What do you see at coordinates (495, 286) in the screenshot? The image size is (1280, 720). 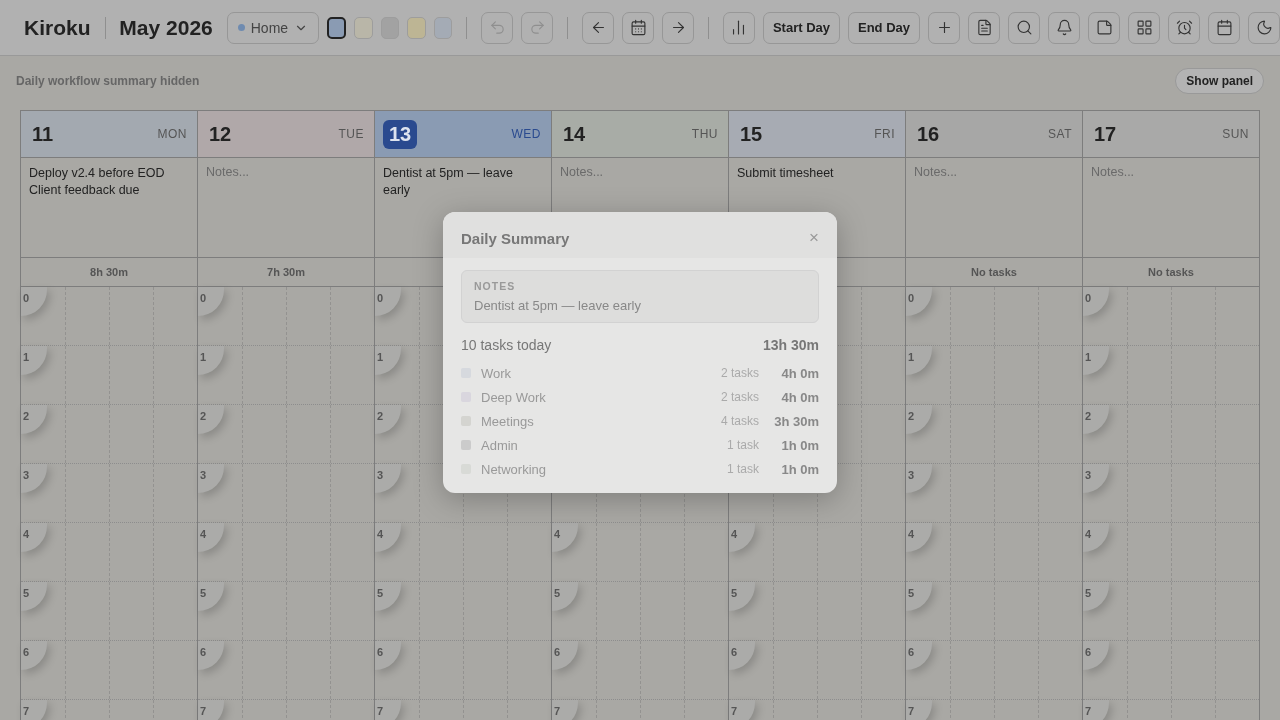 I see `notes-label: NOTES` at bounding box center [495, 286].